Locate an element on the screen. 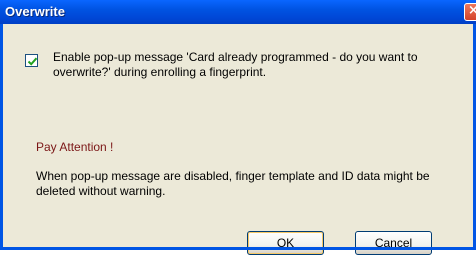 The image size is (476, 255). ok-button: OK is located at coordinates (285, 243).